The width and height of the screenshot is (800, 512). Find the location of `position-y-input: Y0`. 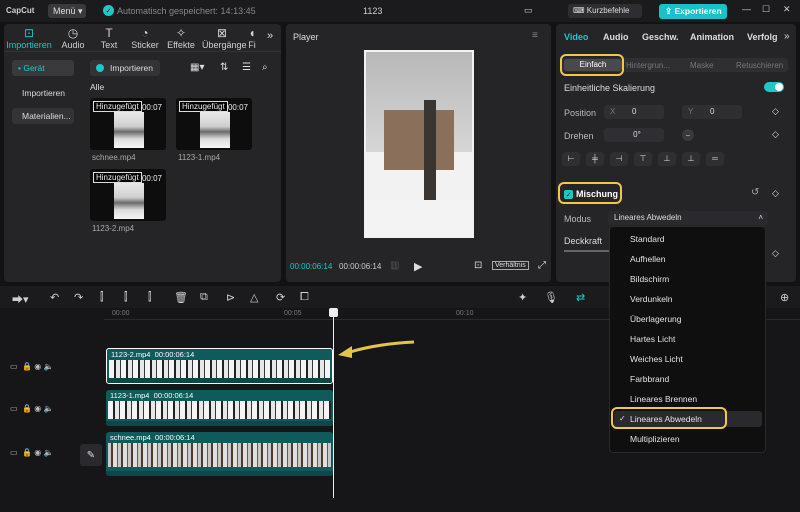

position-y-input: Y0 is located at coordinates (712, 112).